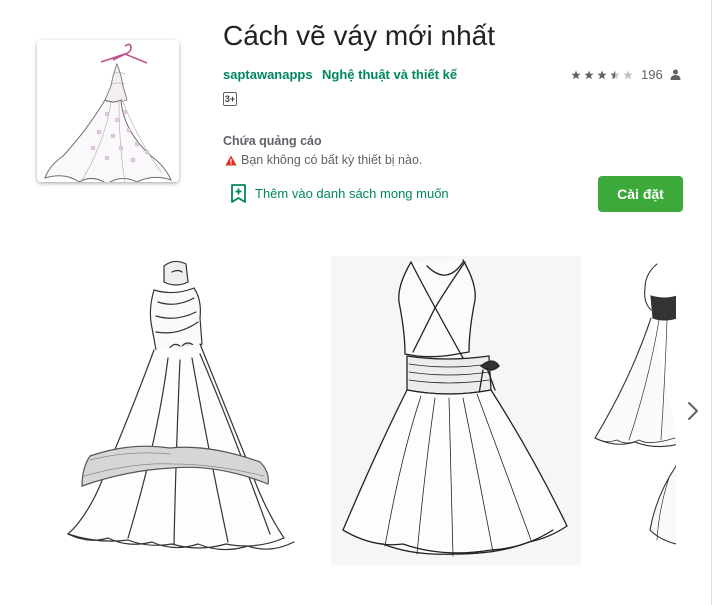 Image resolution: width=714 pixels, height=605 pixels. Describe the element at coordinates (359, 35) in the screenshot. I see `app-title: Cách vẽ váy mới nhất` at that location.